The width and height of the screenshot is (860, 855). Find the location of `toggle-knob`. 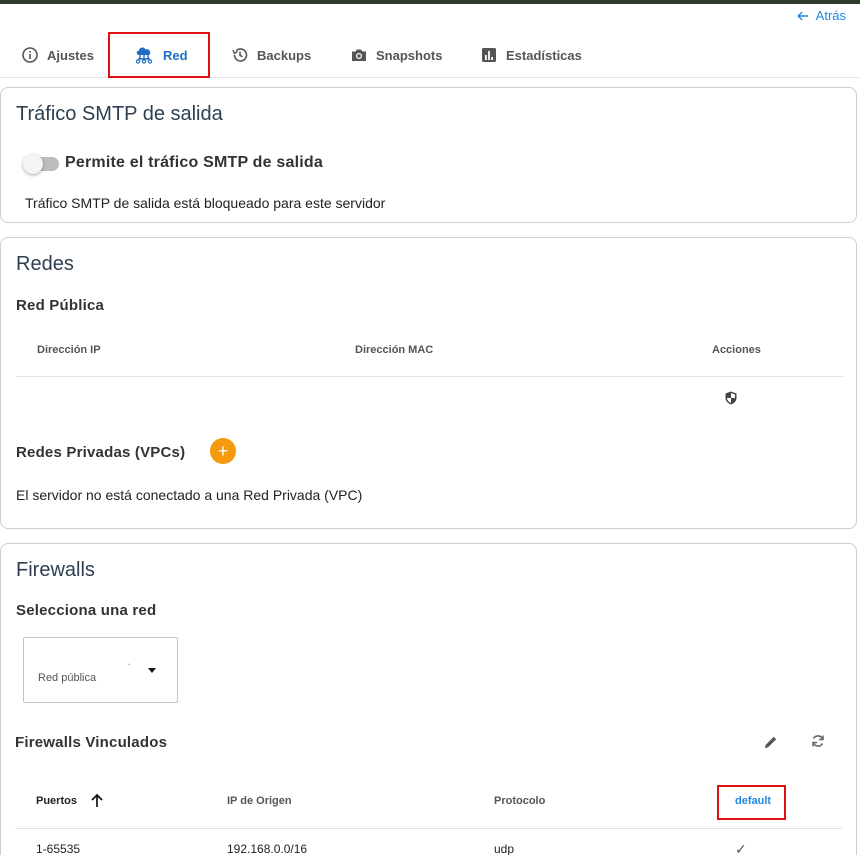

toggle-knob is located at coordinates (33, 164).